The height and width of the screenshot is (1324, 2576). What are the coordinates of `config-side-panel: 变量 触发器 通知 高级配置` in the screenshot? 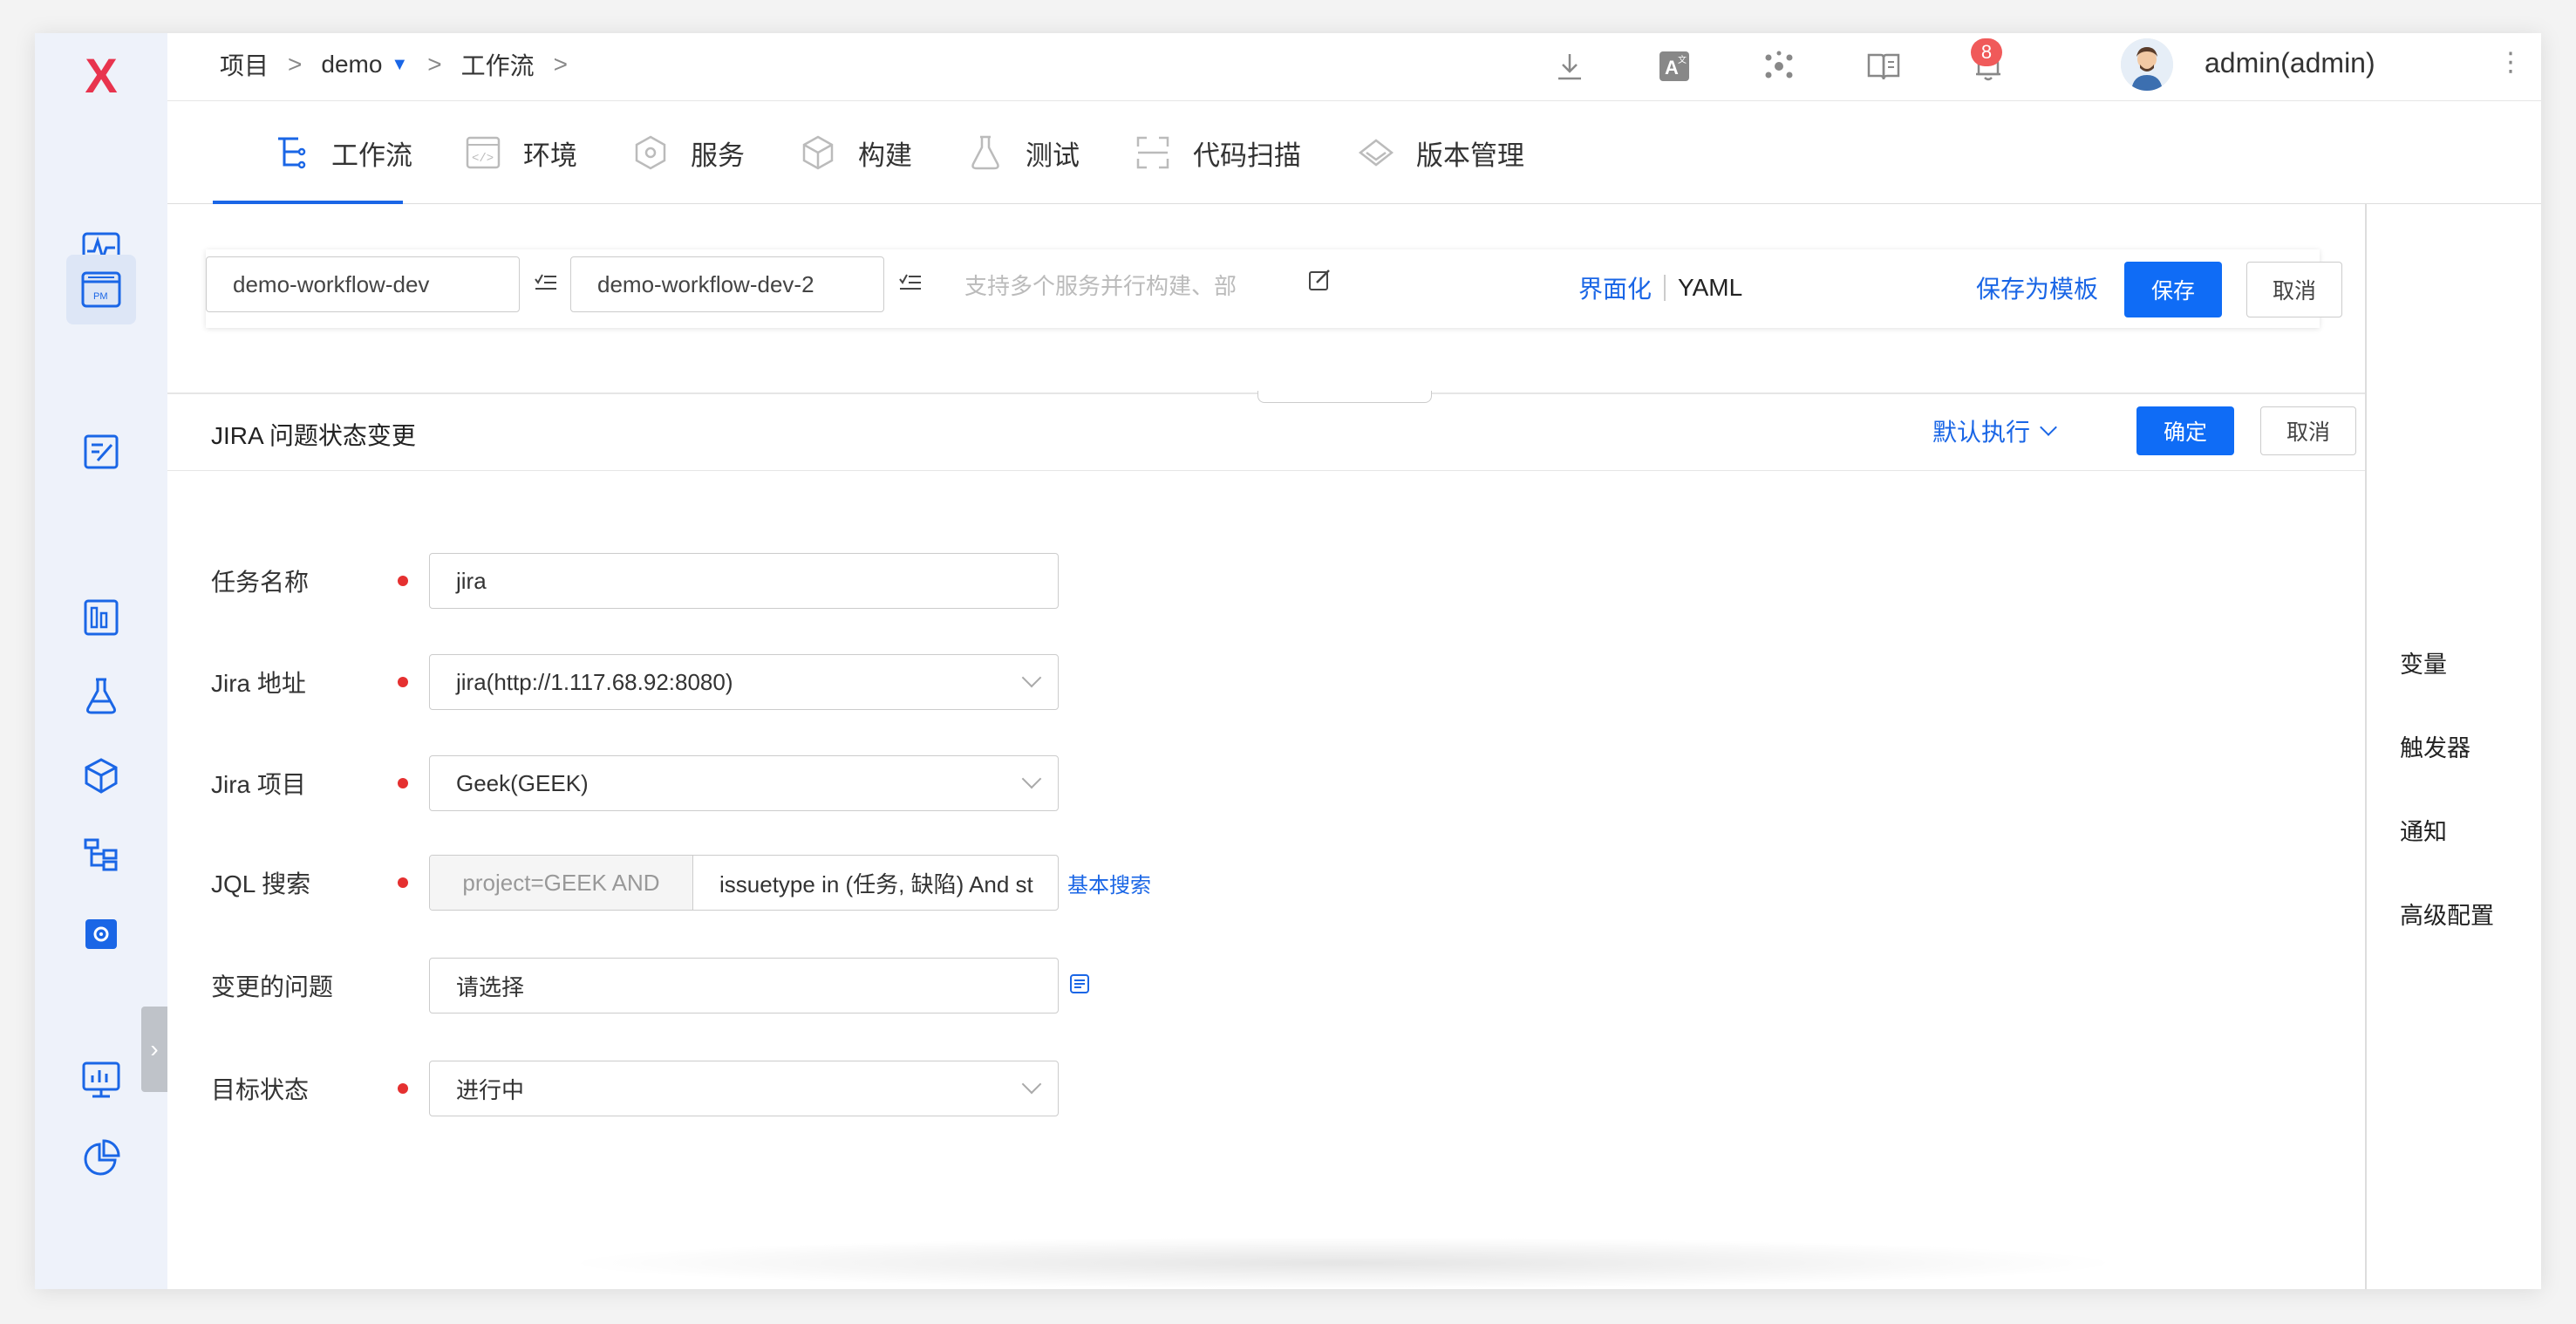 It's located at (2453, 746).